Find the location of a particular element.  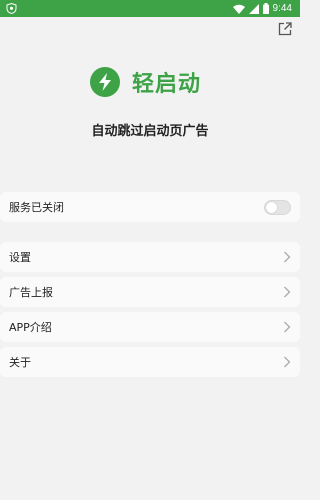

signal-icon is located at coordinates (253, 8).